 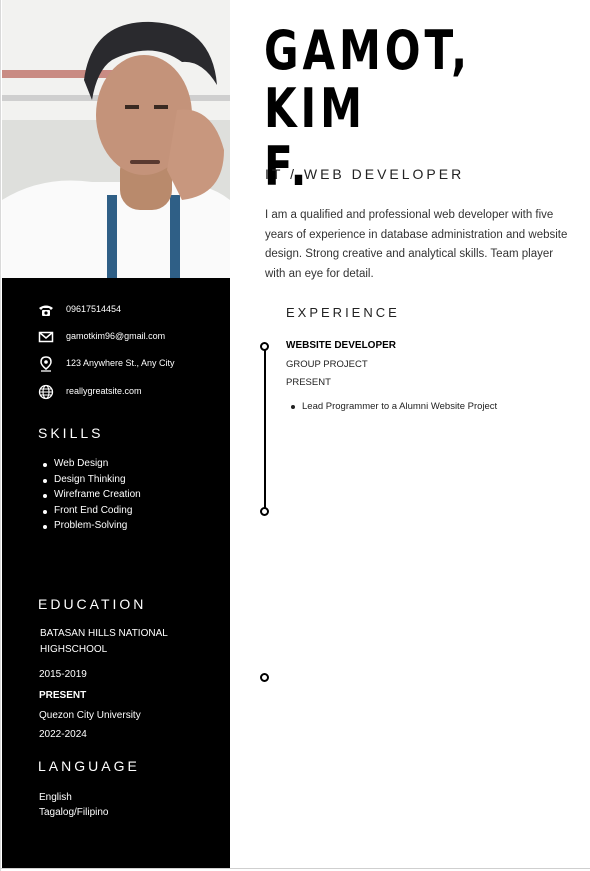 What do you see at coordinates (104, 633) in the screenshot?
I see `school-name-line1: BATASAN HILLS NATIONAL` at bounding box center [104, 633].